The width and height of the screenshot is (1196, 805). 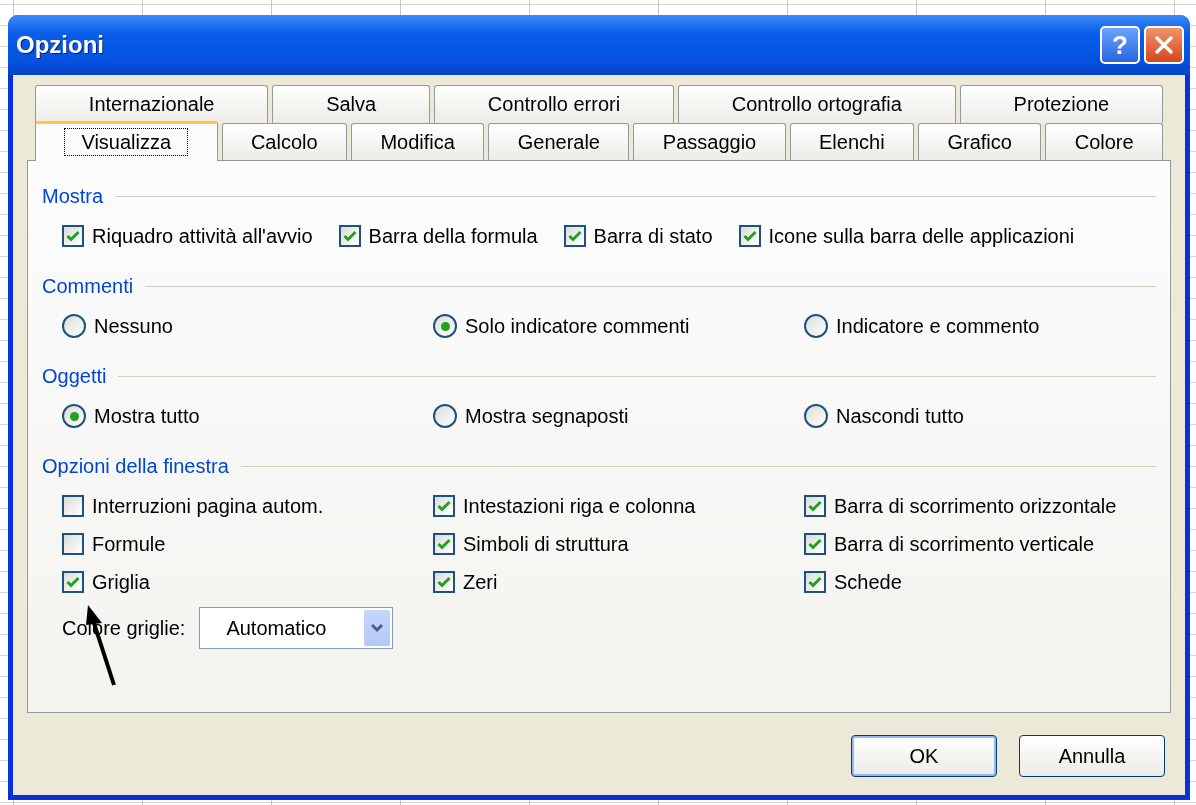 What do you see at coordinates (208, 506) in the screenshot?
I see `checkbox-label: Interruzioni pagina autom.` at bounding box center [208, 506].